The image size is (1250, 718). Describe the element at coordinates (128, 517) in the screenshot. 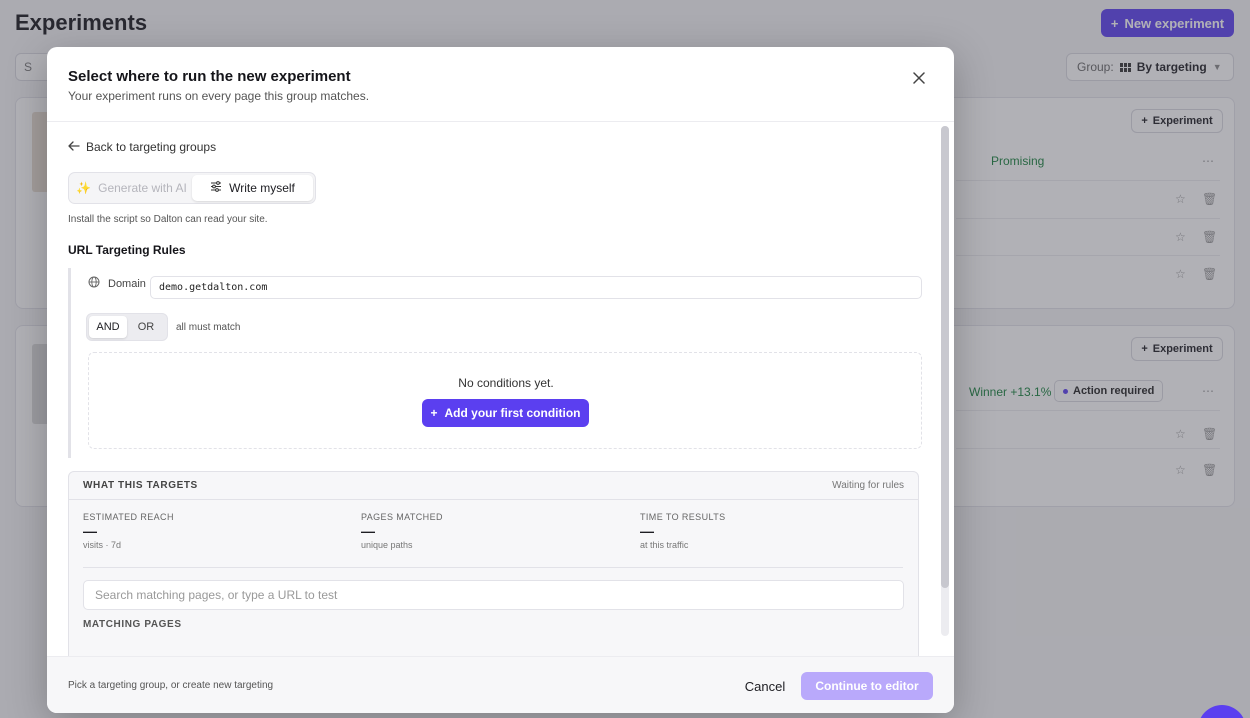

I see `stat-label: ESTIMATED REACH` at that location.